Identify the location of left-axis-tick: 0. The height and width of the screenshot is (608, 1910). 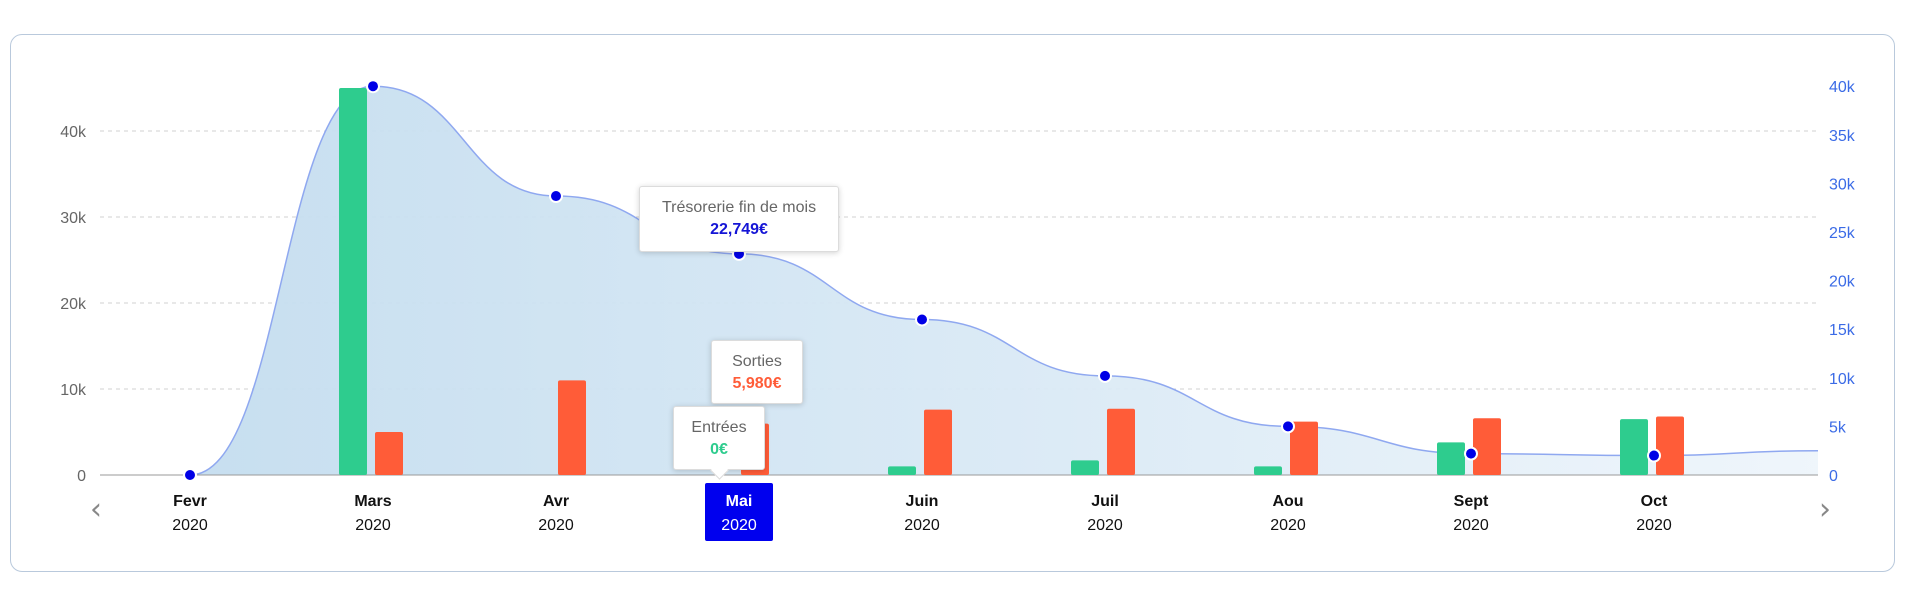
(81, 476).